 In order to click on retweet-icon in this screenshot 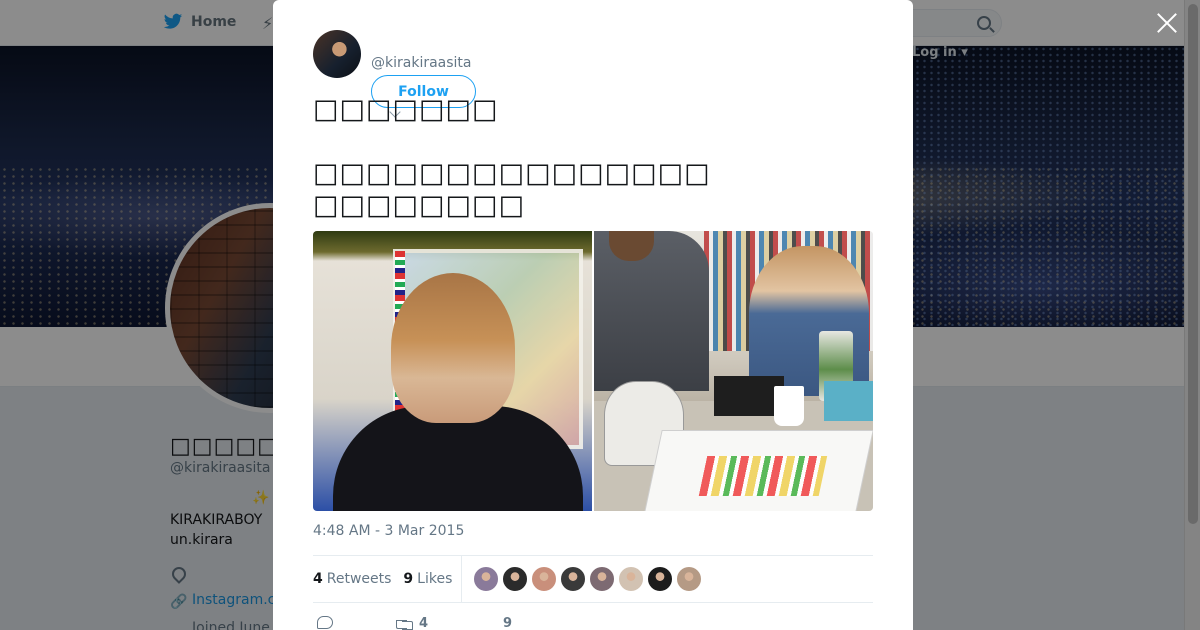, I will do `click(404, 624)`.